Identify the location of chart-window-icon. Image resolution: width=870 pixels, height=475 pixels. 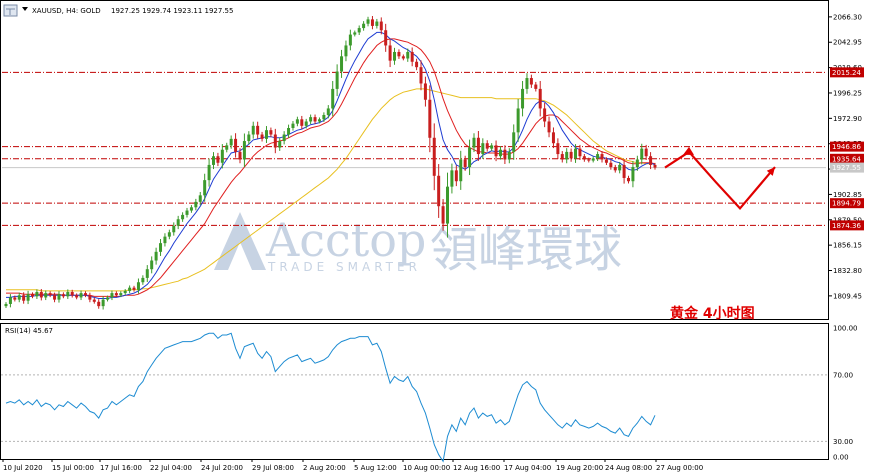
(10, 10).